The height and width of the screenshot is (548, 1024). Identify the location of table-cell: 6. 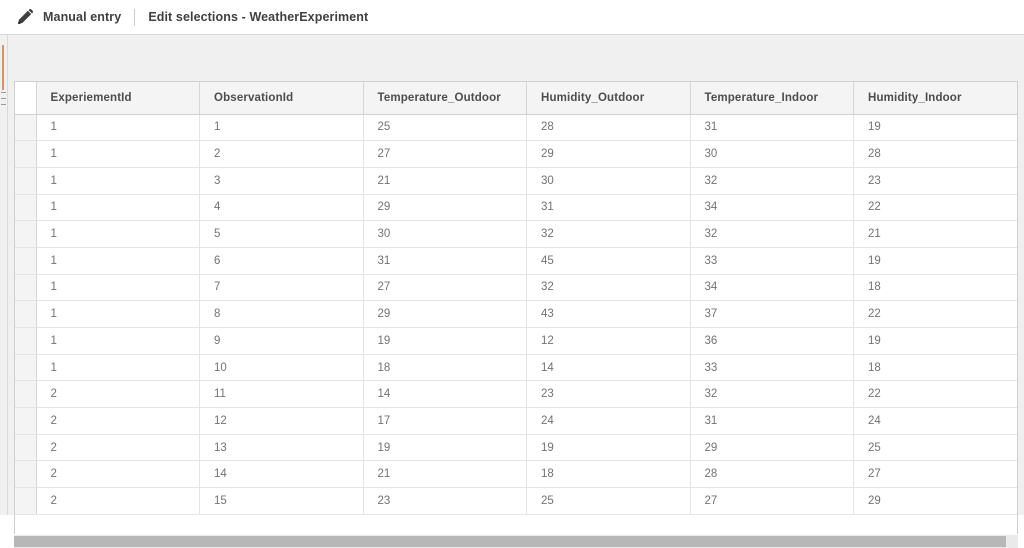
(281, 261).